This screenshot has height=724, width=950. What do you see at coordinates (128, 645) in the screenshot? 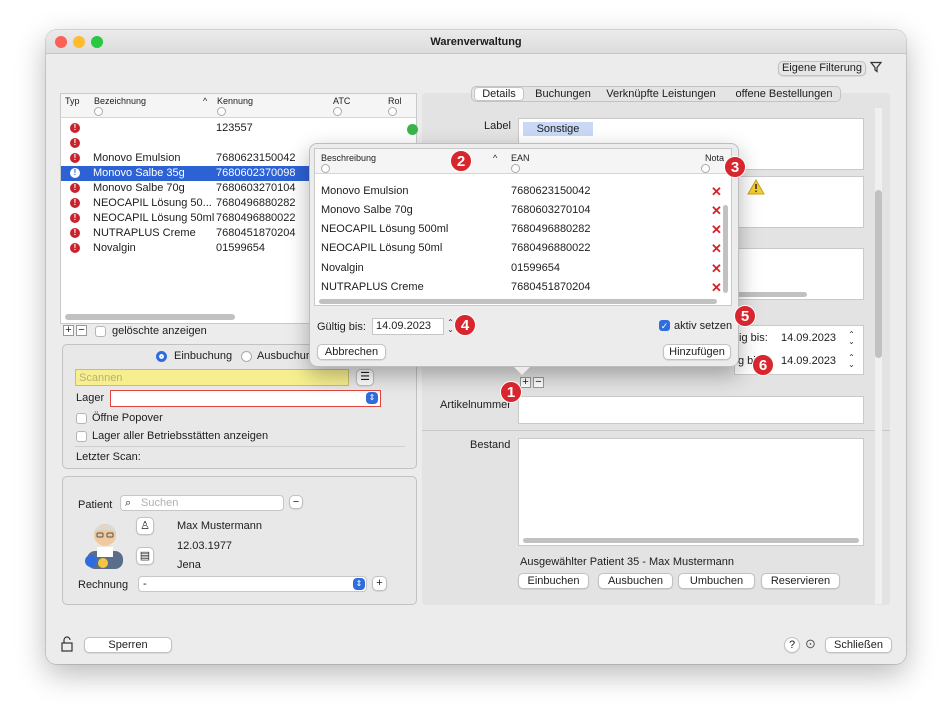
I see `lock-button: Sperren` at bounding box center [128, 645].